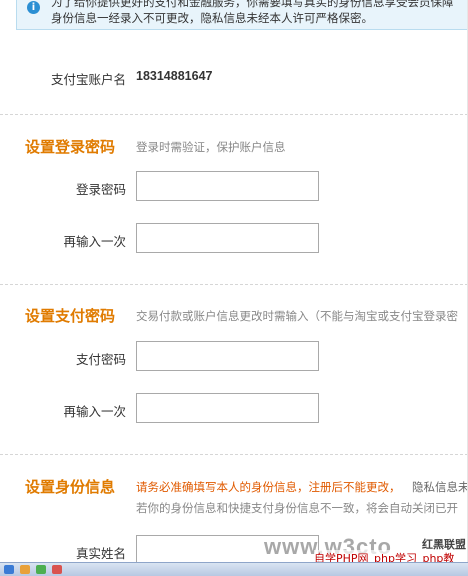 This screenshot has width=468, height=576. Describe the element at coordinates (297, 316) in the screenshot. I see `pay-password-description: 交易付款或账户信息更改时需输入（不能与淘宝或支付宝登录密` at that location.